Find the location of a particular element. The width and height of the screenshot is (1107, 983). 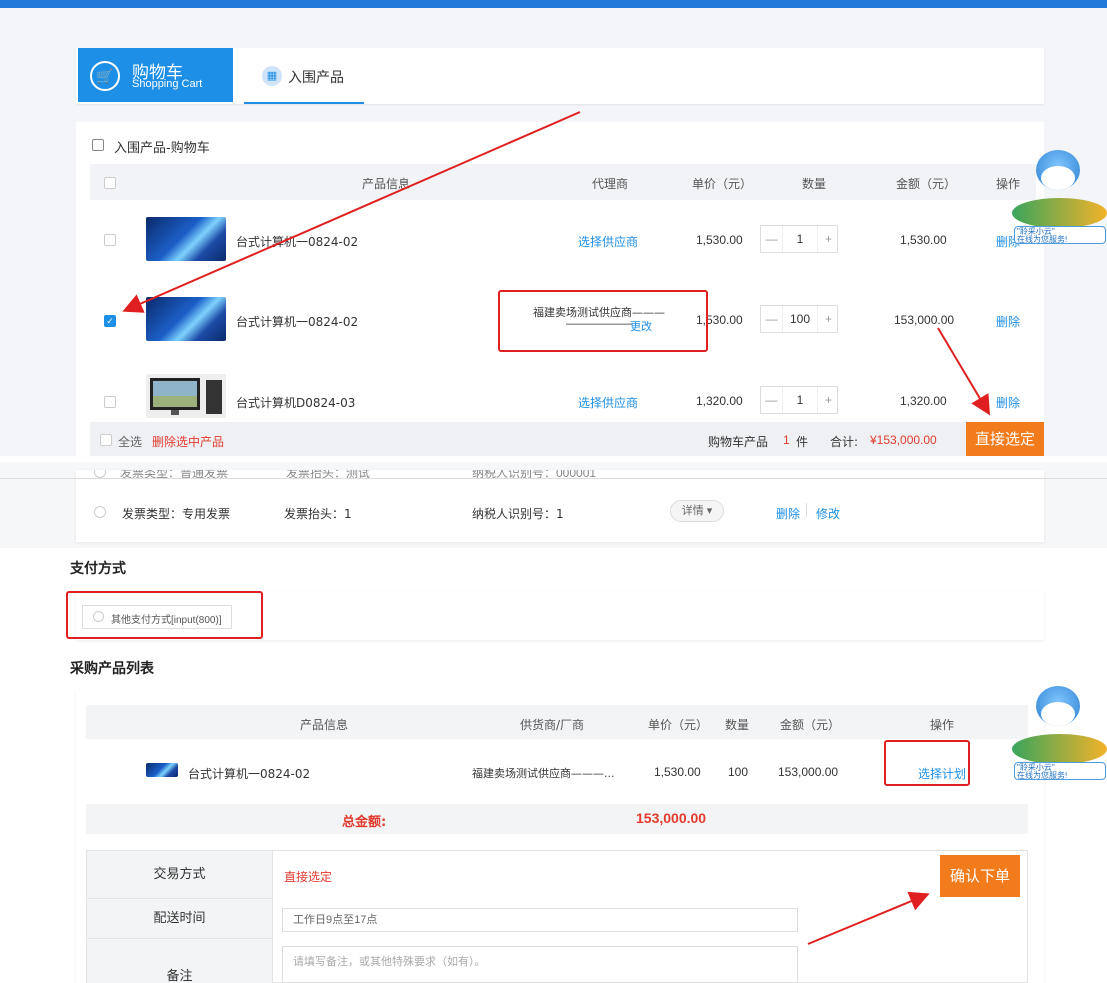

arrow-to-direct-select is located at coordinates (964, 371).